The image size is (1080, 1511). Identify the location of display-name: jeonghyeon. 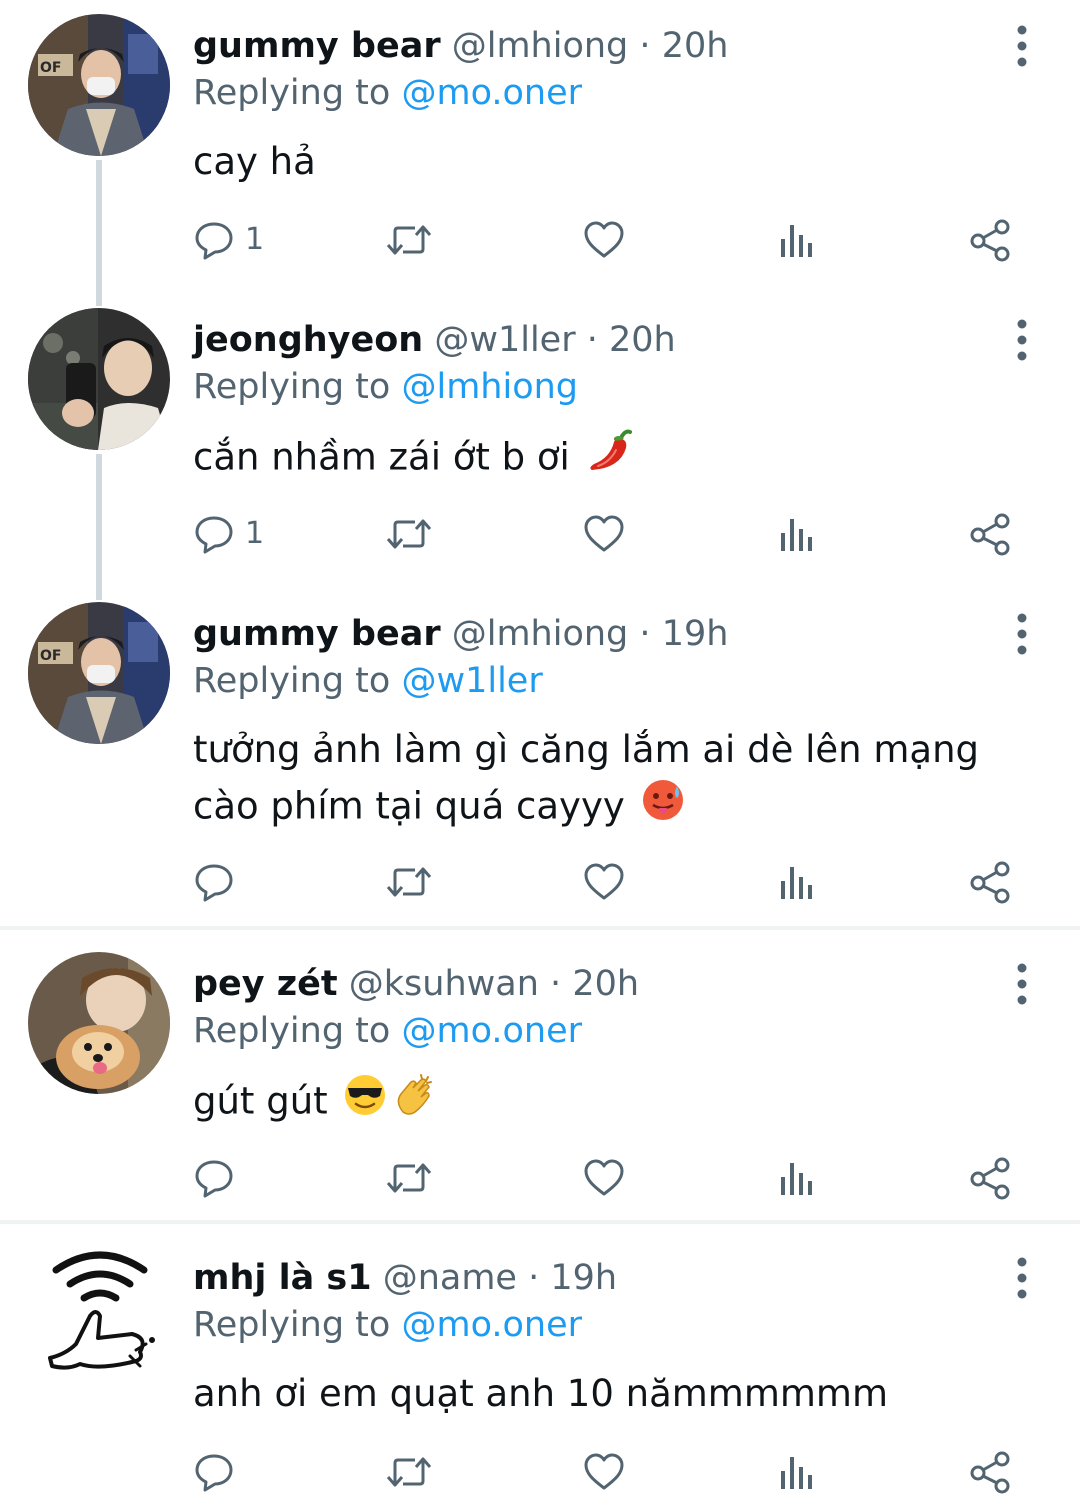
(308, 340).